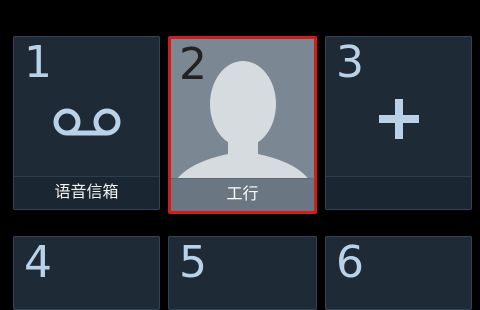 This screenshot has width=480, height=310. Describe the element at coordinates (193, 262) in the screenshot. I see `tile-number: 5` at that location.